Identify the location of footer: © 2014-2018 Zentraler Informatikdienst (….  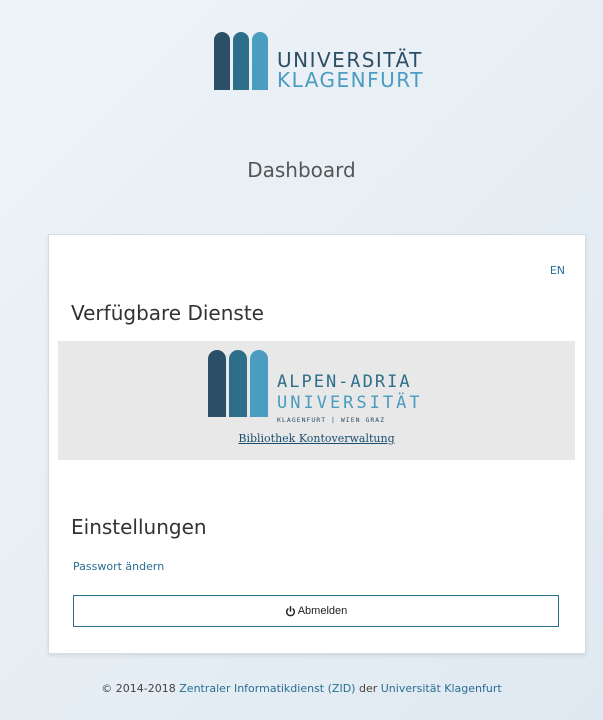
(301, 688).